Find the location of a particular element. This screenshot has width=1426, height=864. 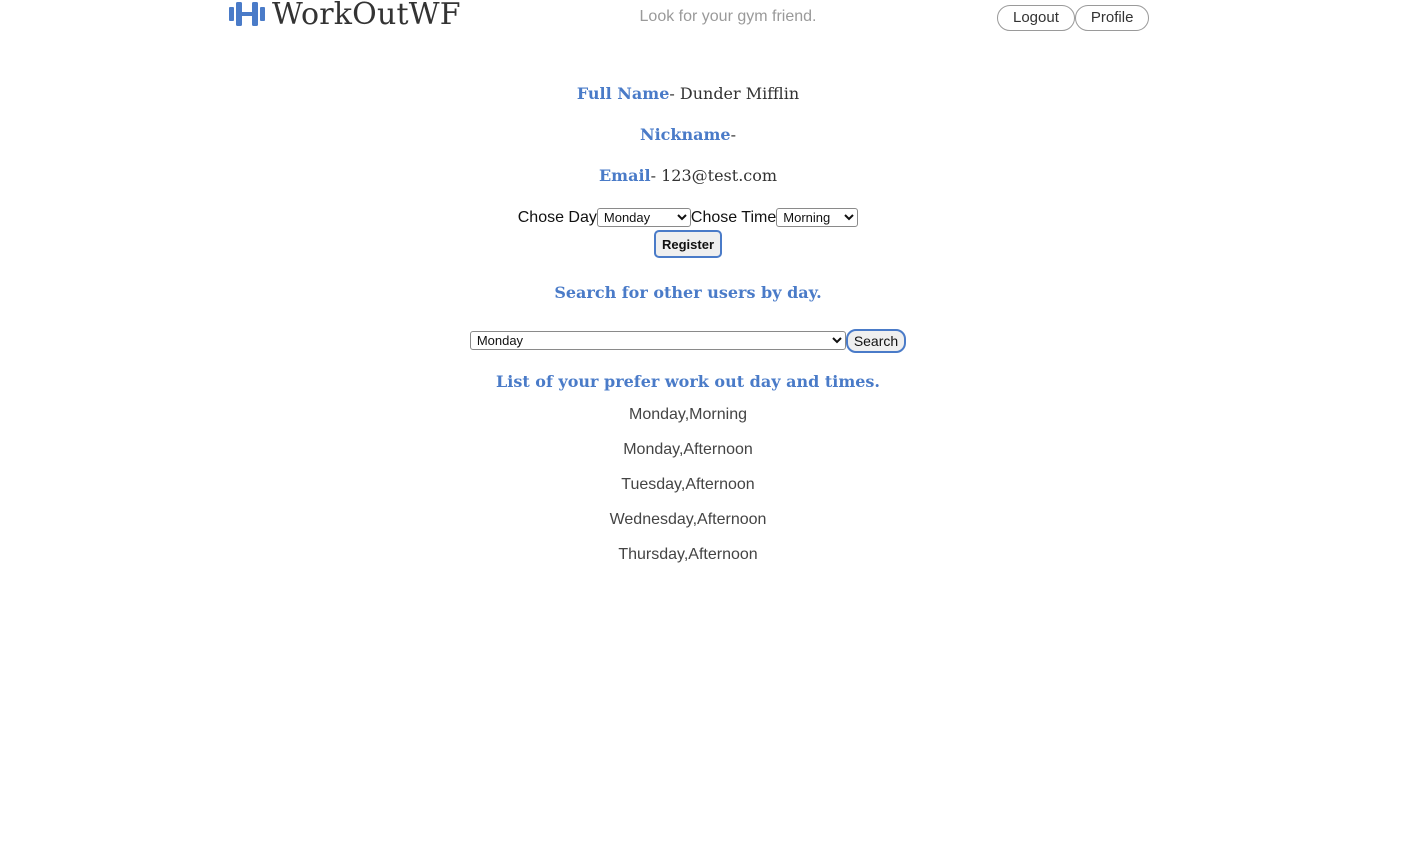

nickname-row: Nickname- is located at coordinates (688, 134).